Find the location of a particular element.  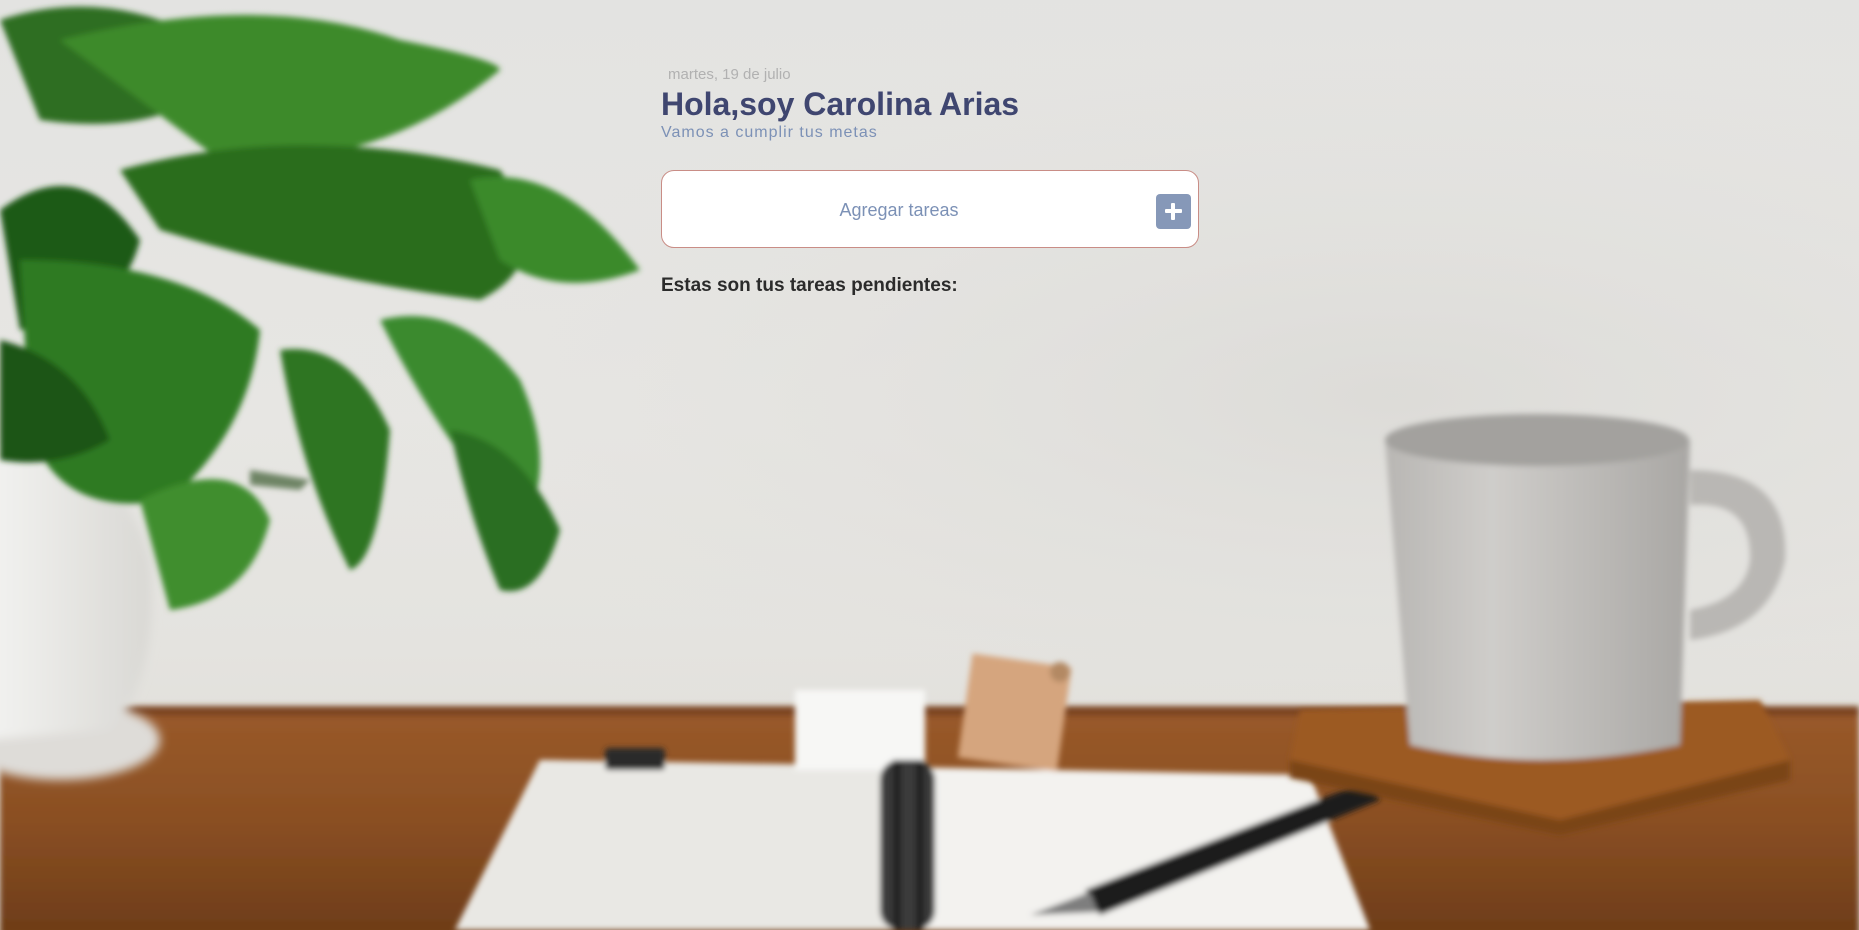

task-input is located at coordinates (899, 210).